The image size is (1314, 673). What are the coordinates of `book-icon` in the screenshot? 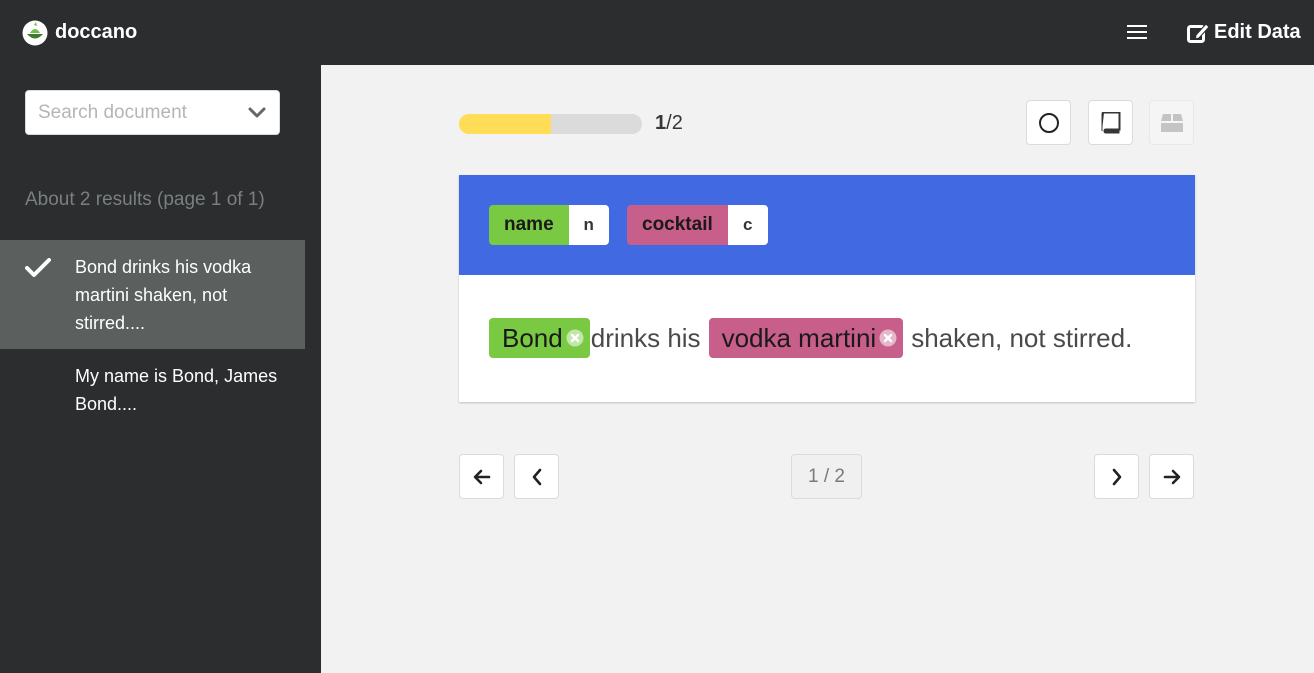 It's located at (1110, 122).